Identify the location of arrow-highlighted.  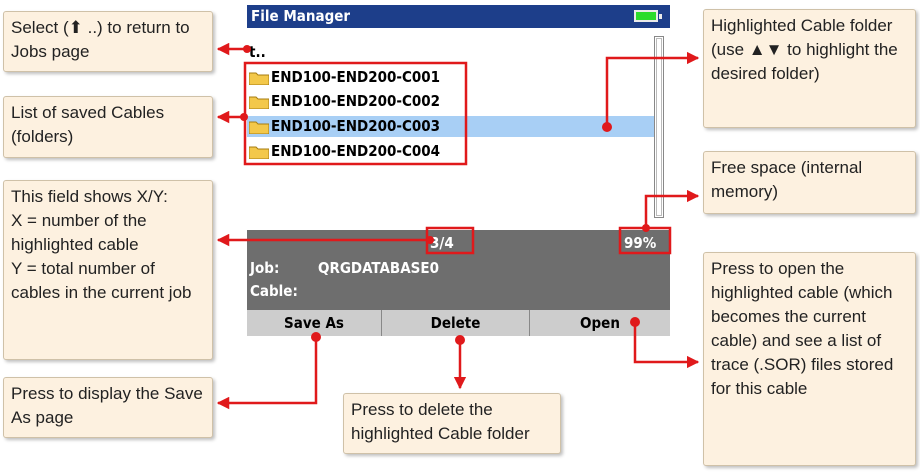
(652, 89).